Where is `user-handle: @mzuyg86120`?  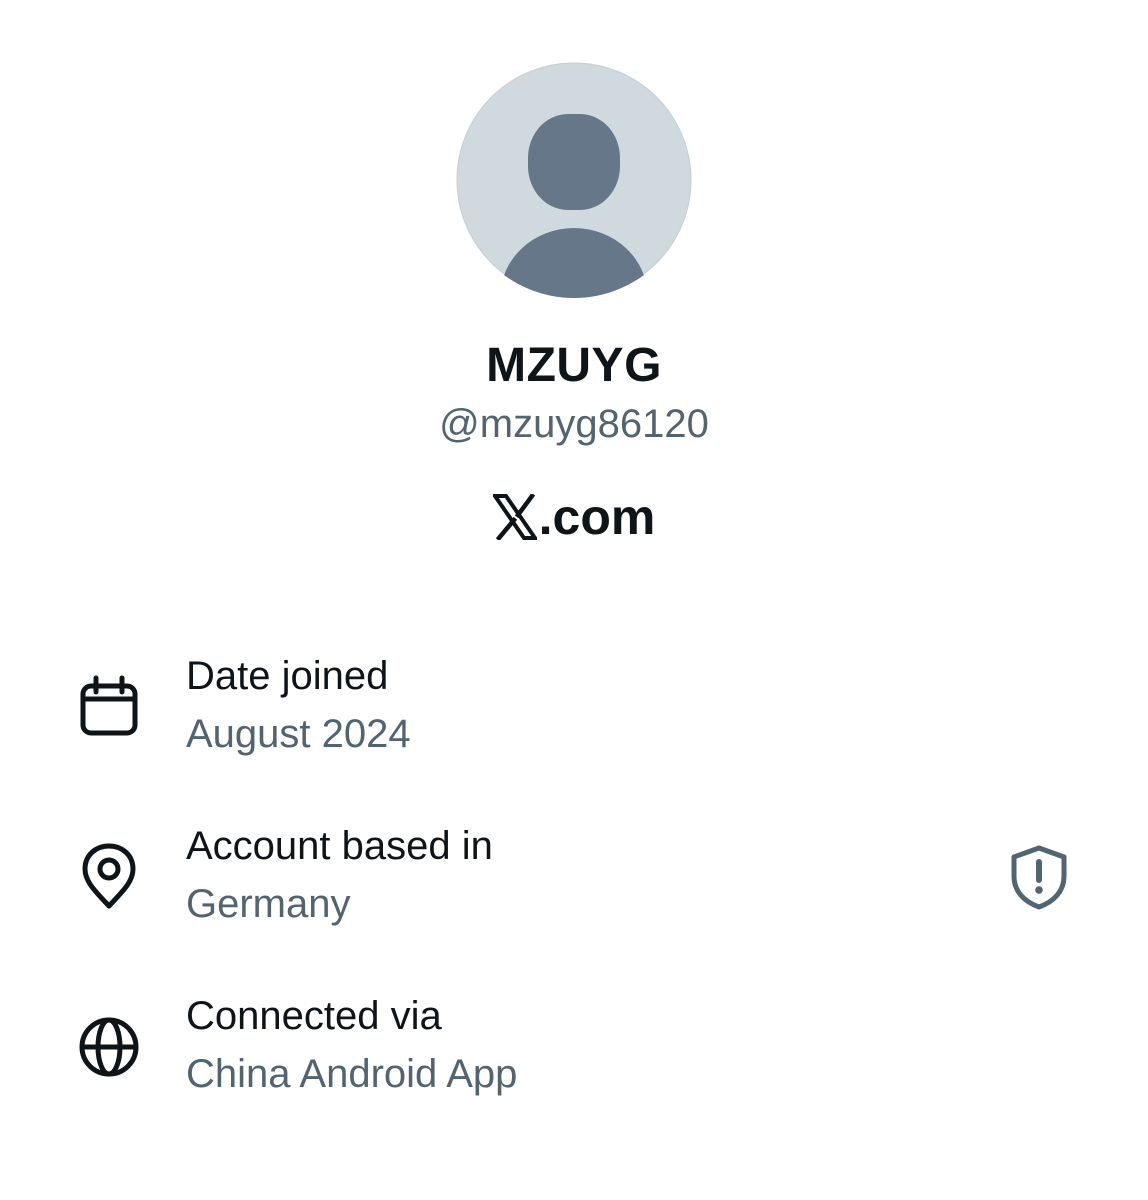 user-handle: @mzuyg86120 is located at coordinates (574, 424).